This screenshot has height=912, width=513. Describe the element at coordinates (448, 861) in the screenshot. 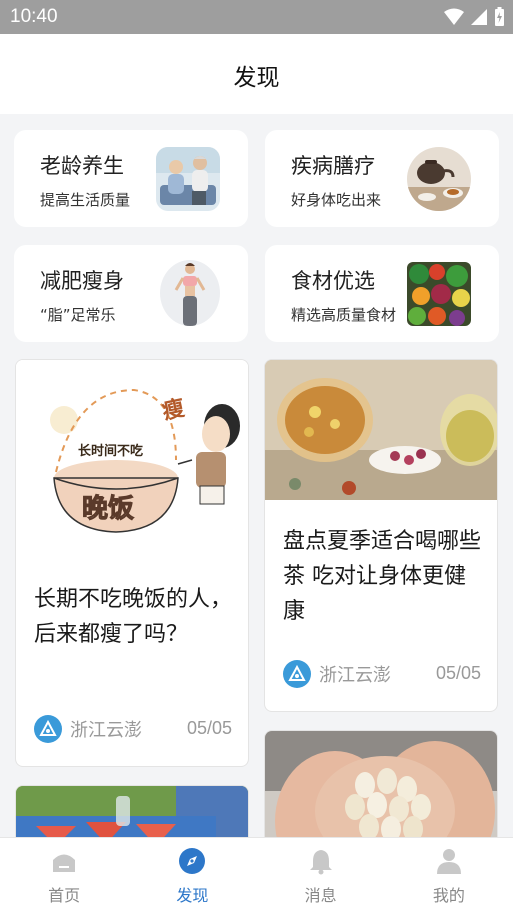

I see `user-icon` at that location.